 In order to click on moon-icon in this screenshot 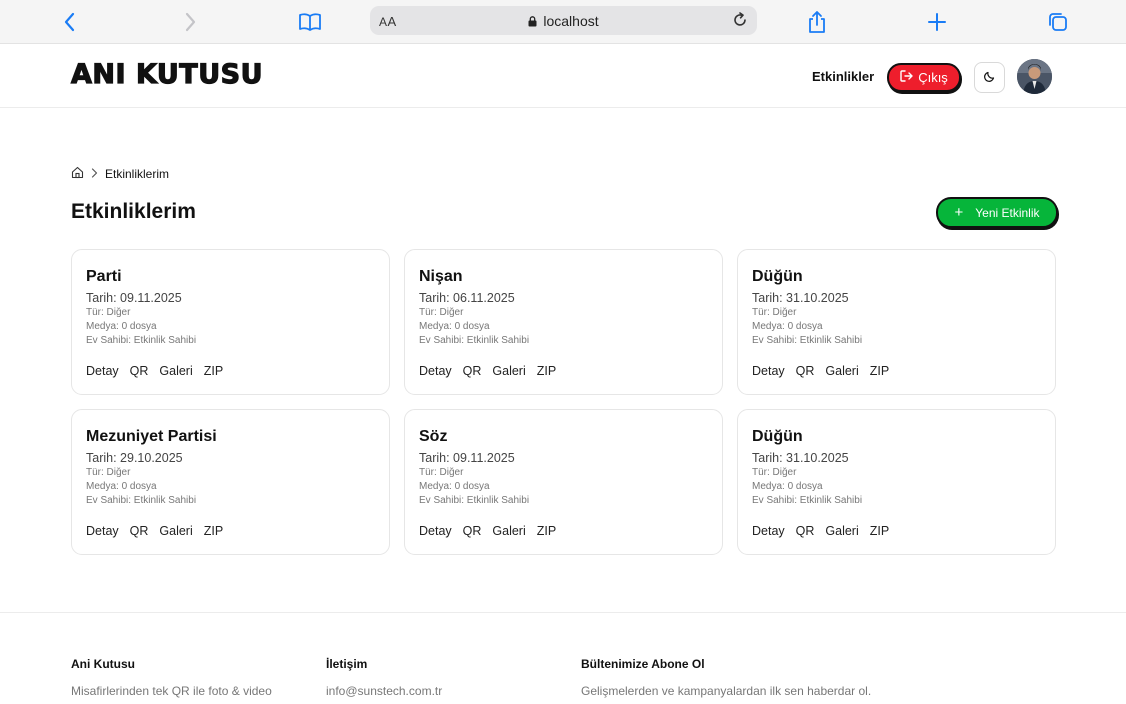, I will do `click(989, 78)`.